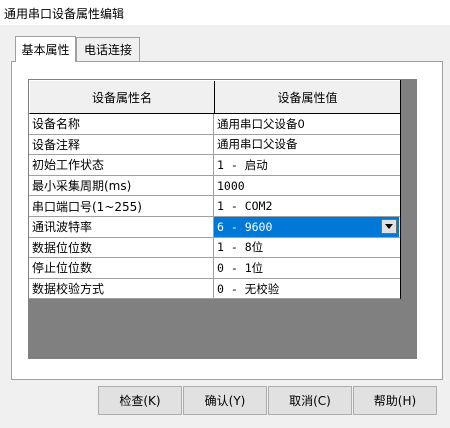 The image size is (450, 428). I want to click on property-value: 1 - 8位, so click(306, 248).